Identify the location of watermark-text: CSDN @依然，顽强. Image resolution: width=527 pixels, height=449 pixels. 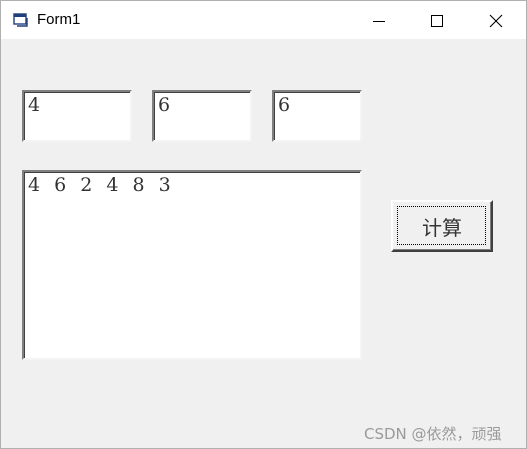
(433, 434).